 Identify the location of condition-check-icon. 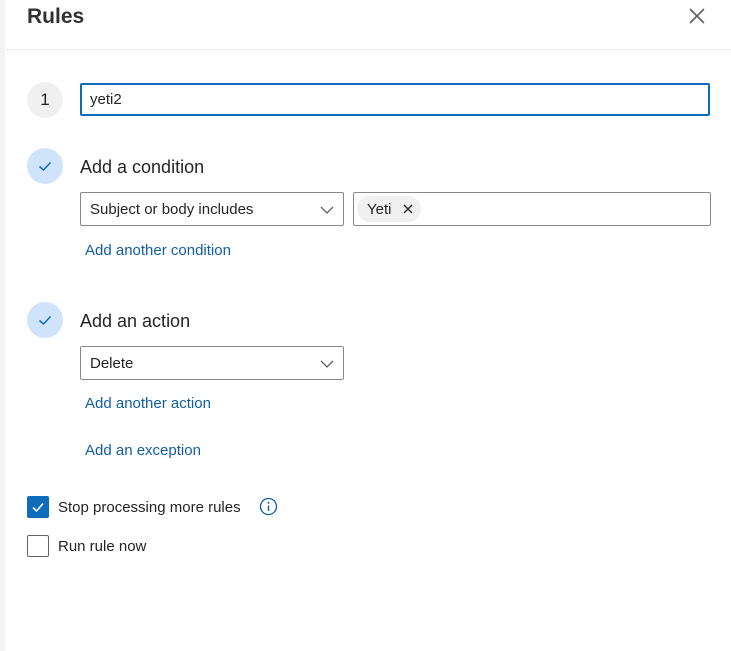
(45, 166).